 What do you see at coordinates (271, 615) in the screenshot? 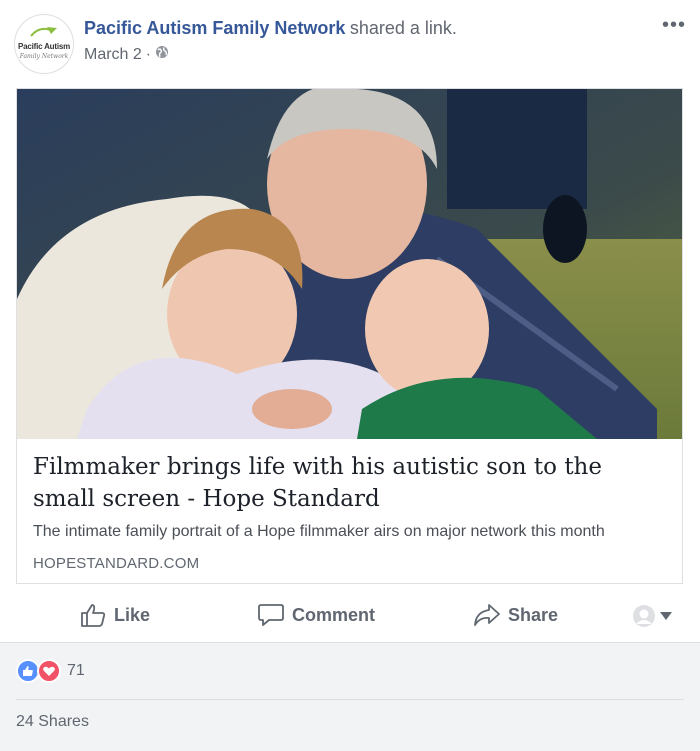
I see `comment-icon` at bounding box center [271, 615].